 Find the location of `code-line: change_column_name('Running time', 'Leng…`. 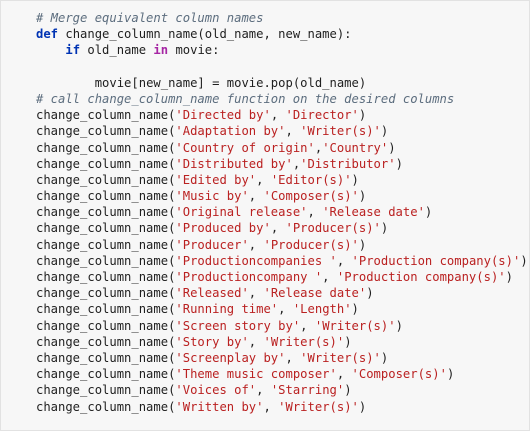

code-line: change_column_name('Running time', 'Leng… is located at coordinates (197, 309).